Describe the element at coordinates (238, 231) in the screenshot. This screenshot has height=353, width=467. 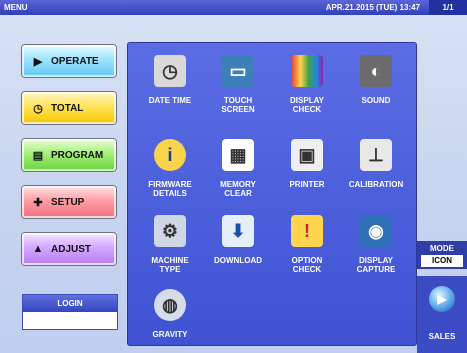
I see `download-icon: ⬇` at that location.